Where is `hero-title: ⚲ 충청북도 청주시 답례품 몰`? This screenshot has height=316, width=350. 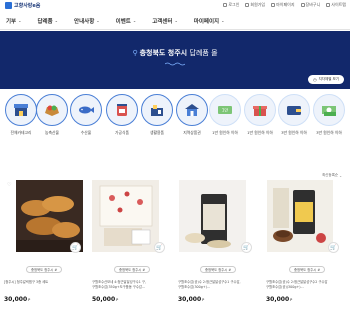
hero-title: ⚲ 충청북도 청주시 답례품 몰 is located at coordinates (175, 53).